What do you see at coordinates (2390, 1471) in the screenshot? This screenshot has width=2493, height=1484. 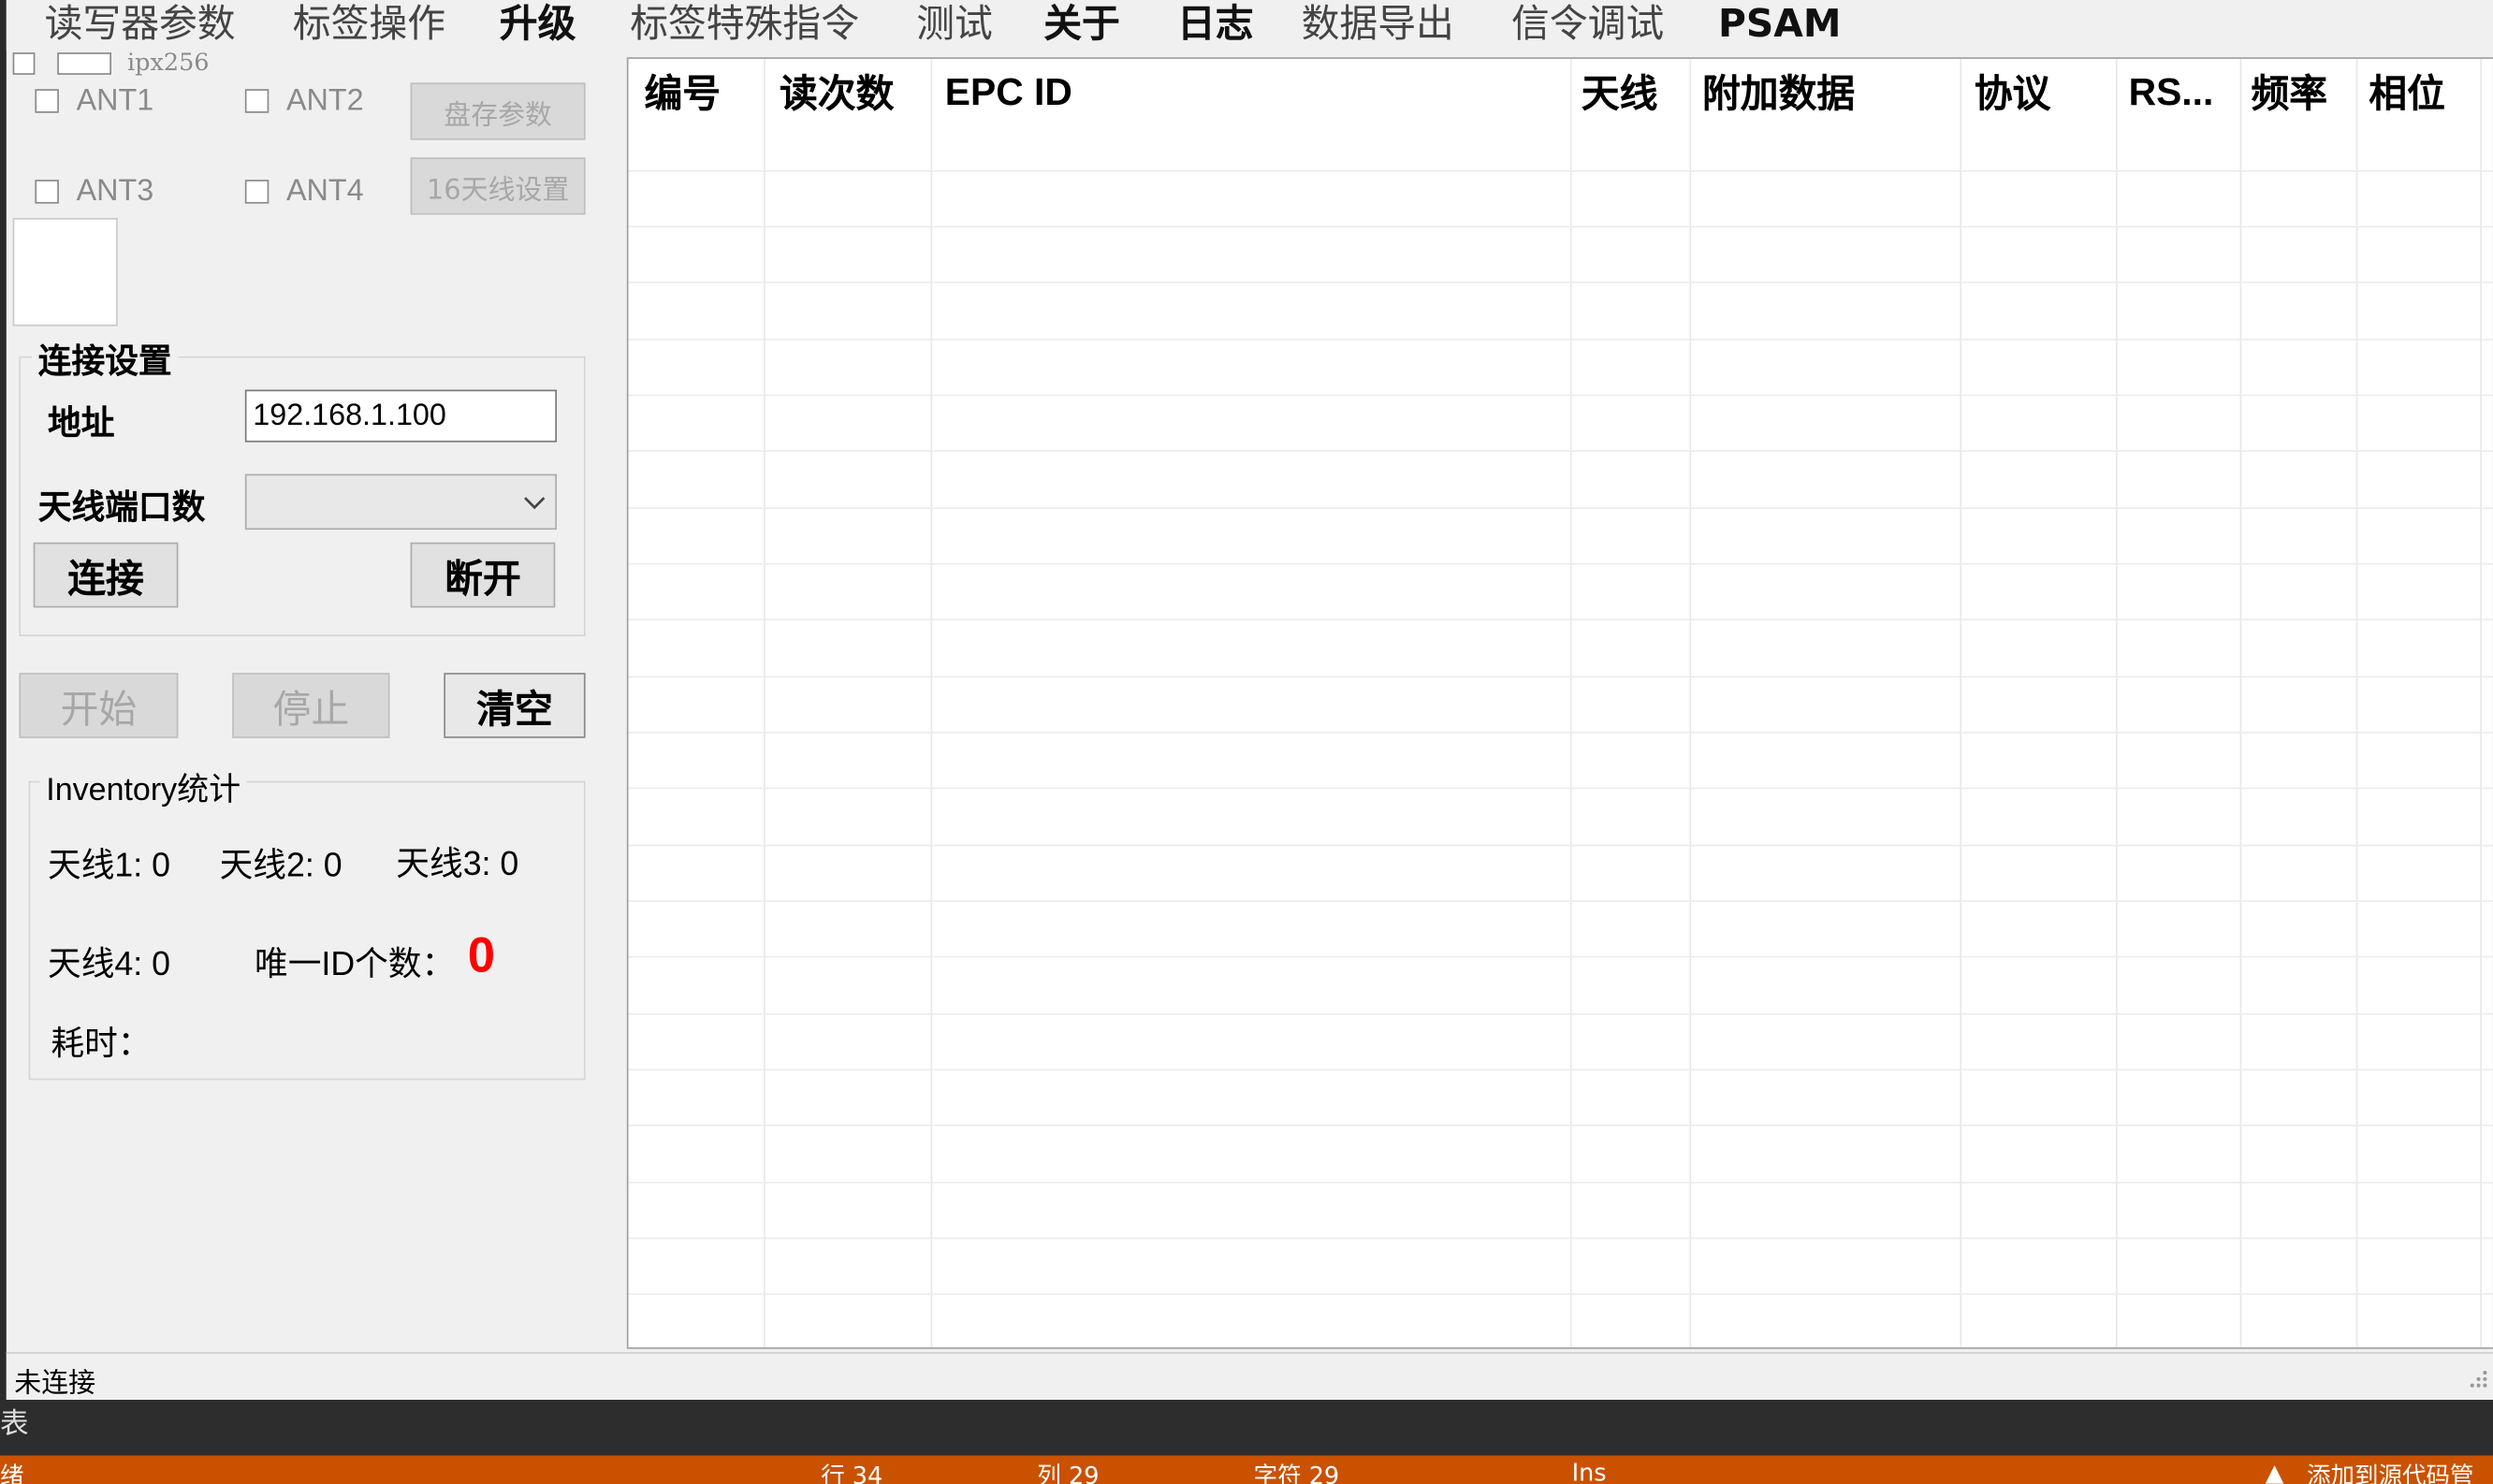 I see `add-to-source-control: 添加到源代码管` at bounding box center [2390, 1471].